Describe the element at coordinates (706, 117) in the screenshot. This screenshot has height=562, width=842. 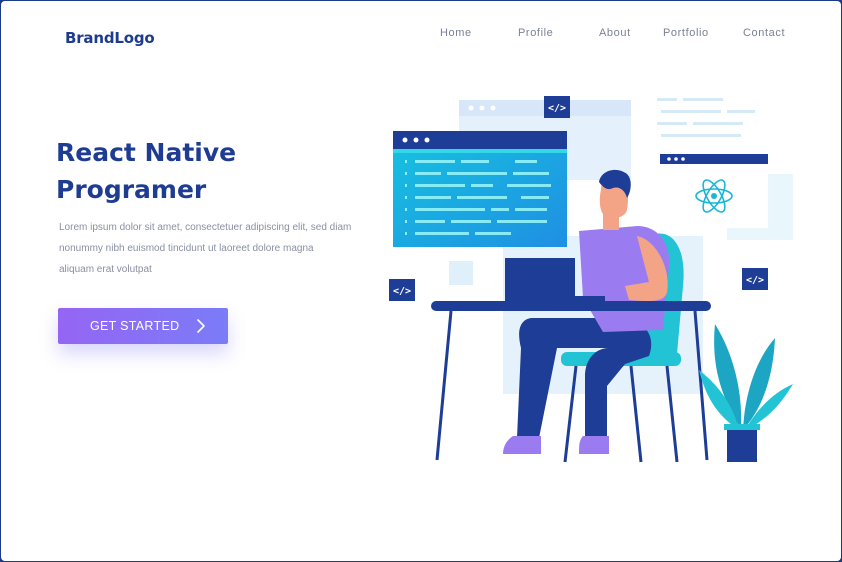
I see `faint-code-lines` at that location.